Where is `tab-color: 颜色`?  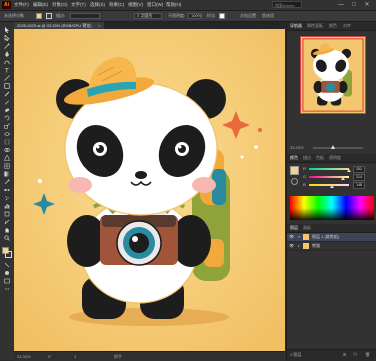 tab-color: 颜色 is located at coordinates (294, 158).